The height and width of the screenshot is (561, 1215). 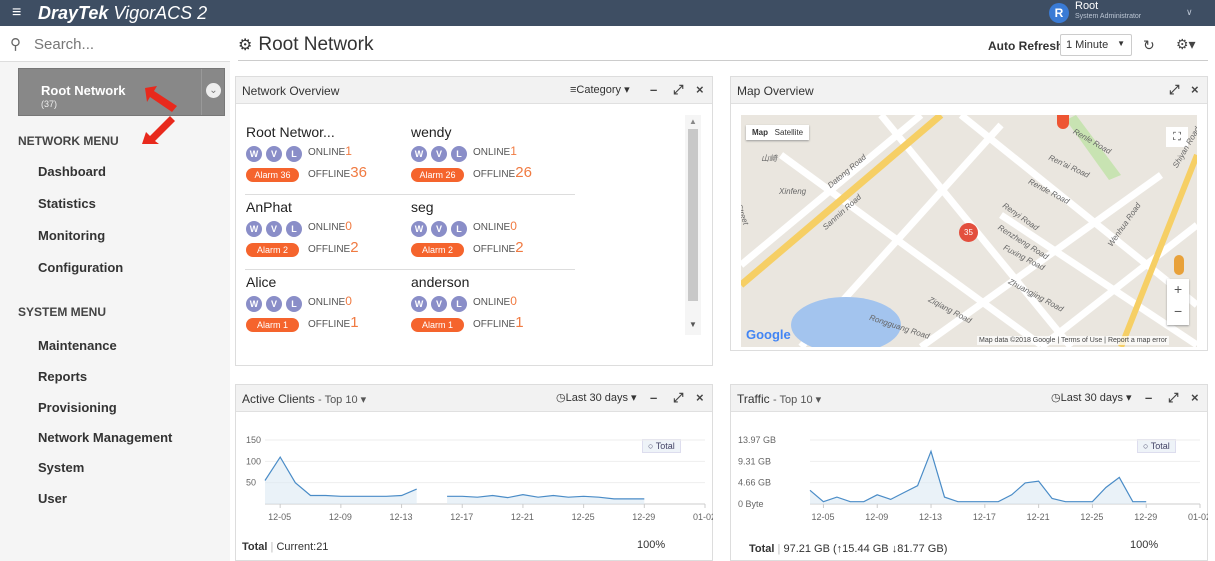 What do you see at coordinates (422, 207) in the screenshot?
I see `device-name: seg` at bounding box center [422, 207].